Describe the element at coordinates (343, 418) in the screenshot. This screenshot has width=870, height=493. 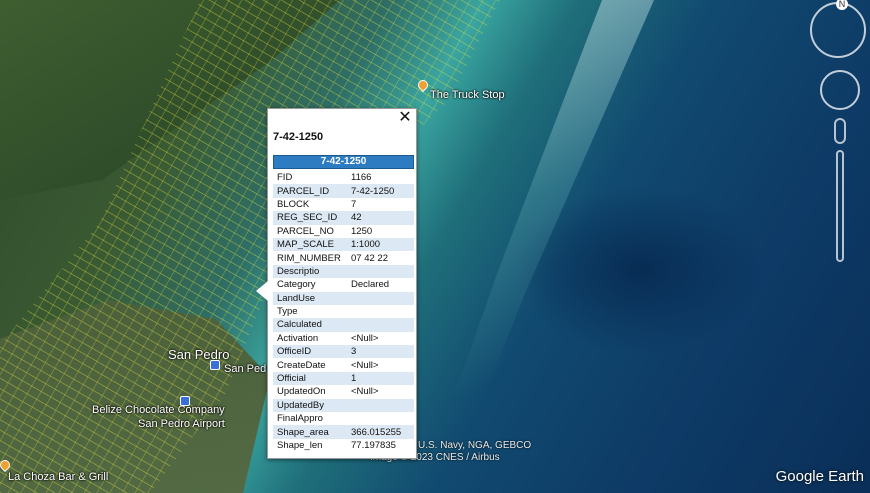
I see `attribute-row: FinalAppro` at that location.